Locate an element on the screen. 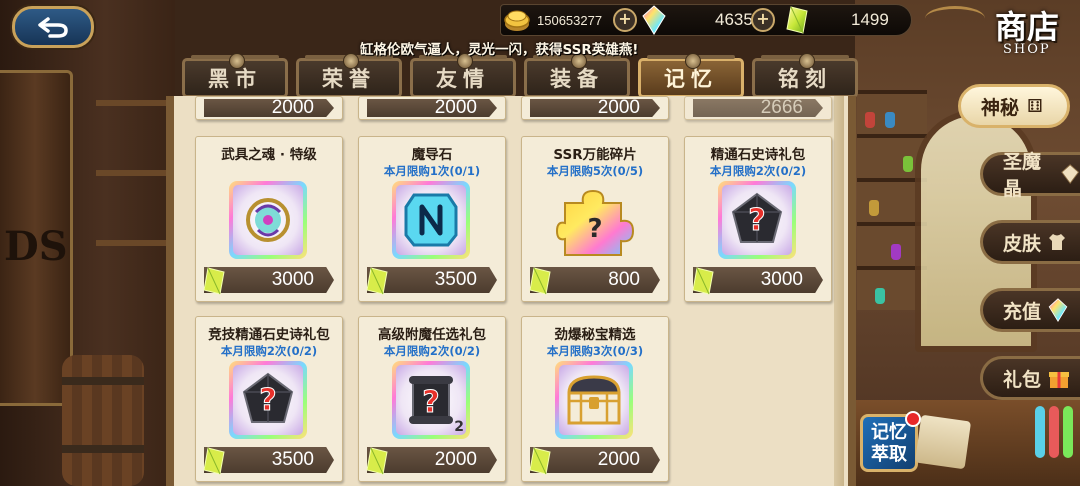  item-price: 3500 is located at coordinates (455, 279).